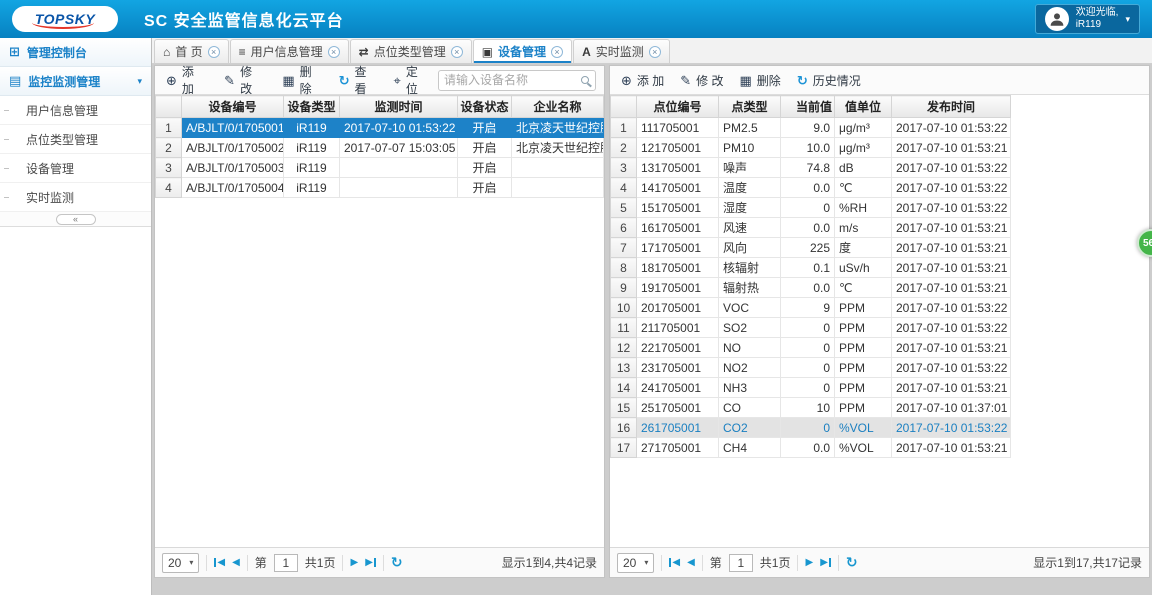 This screenshot has height=595, width=1152. What do you see at coordinates (863, 227) in the screenshot?
I see `cell: m/s` at bounding box center [863, 227].